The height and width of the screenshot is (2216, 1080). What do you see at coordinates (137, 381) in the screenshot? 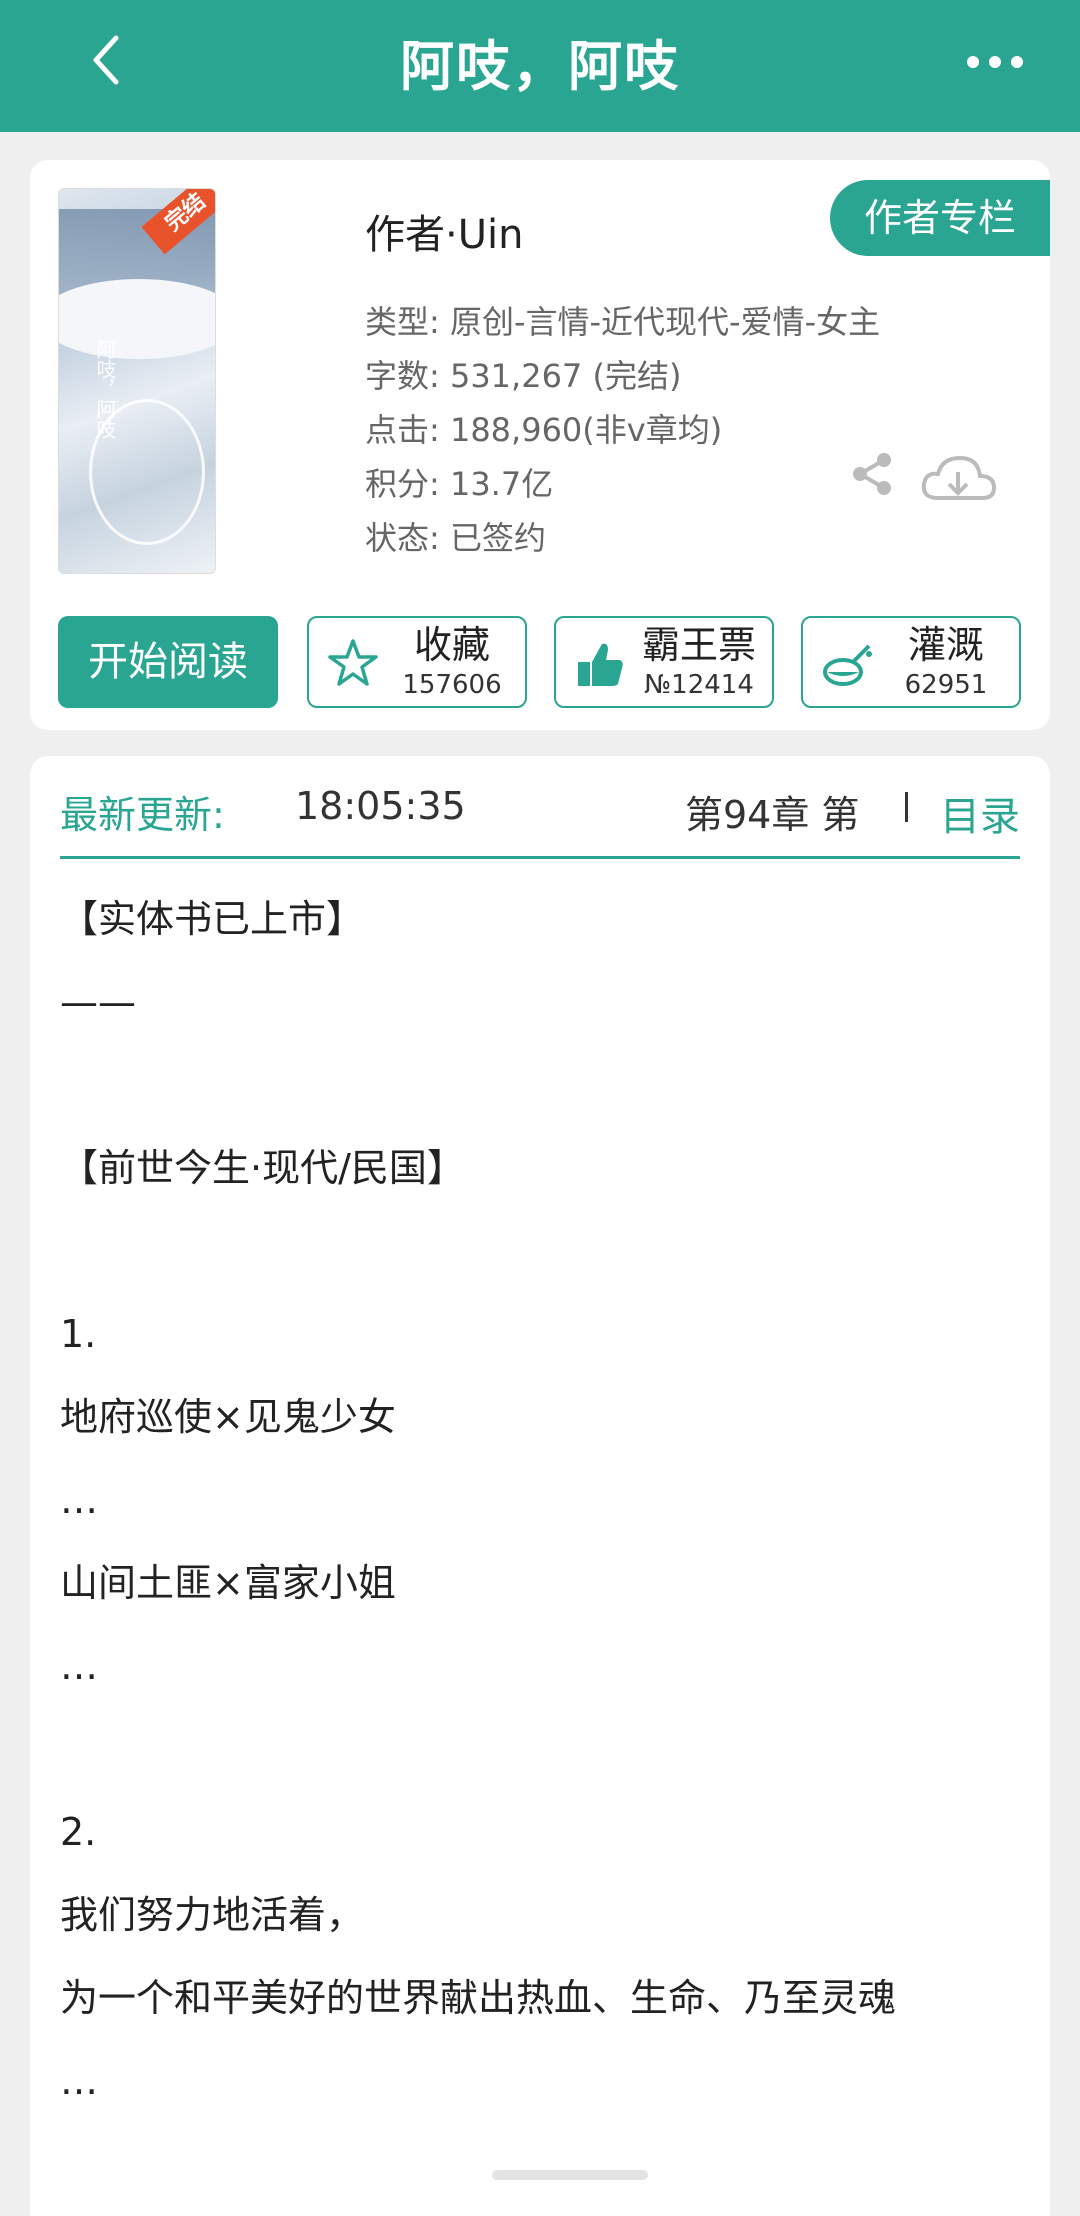
I see `book-cover: 阿吱，阿吱 完结` at bounding box center [137, 381].